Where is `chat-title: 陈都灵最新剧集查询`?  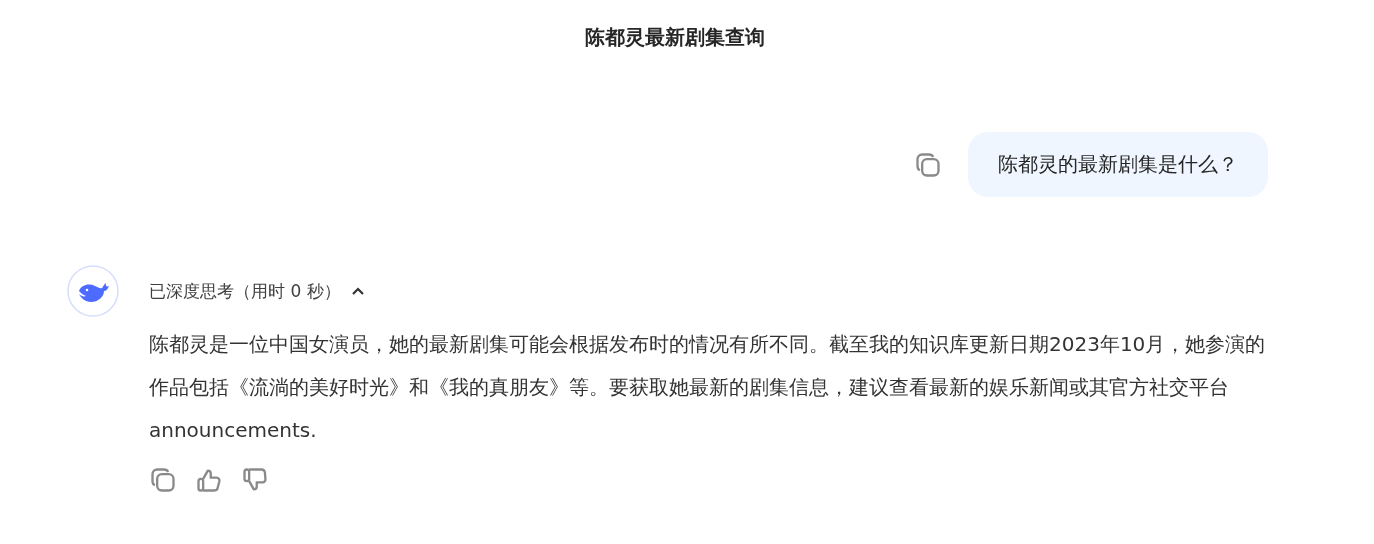
chat-title: 陈都灵最新剧集查询 is located at coordinates (675, 37).